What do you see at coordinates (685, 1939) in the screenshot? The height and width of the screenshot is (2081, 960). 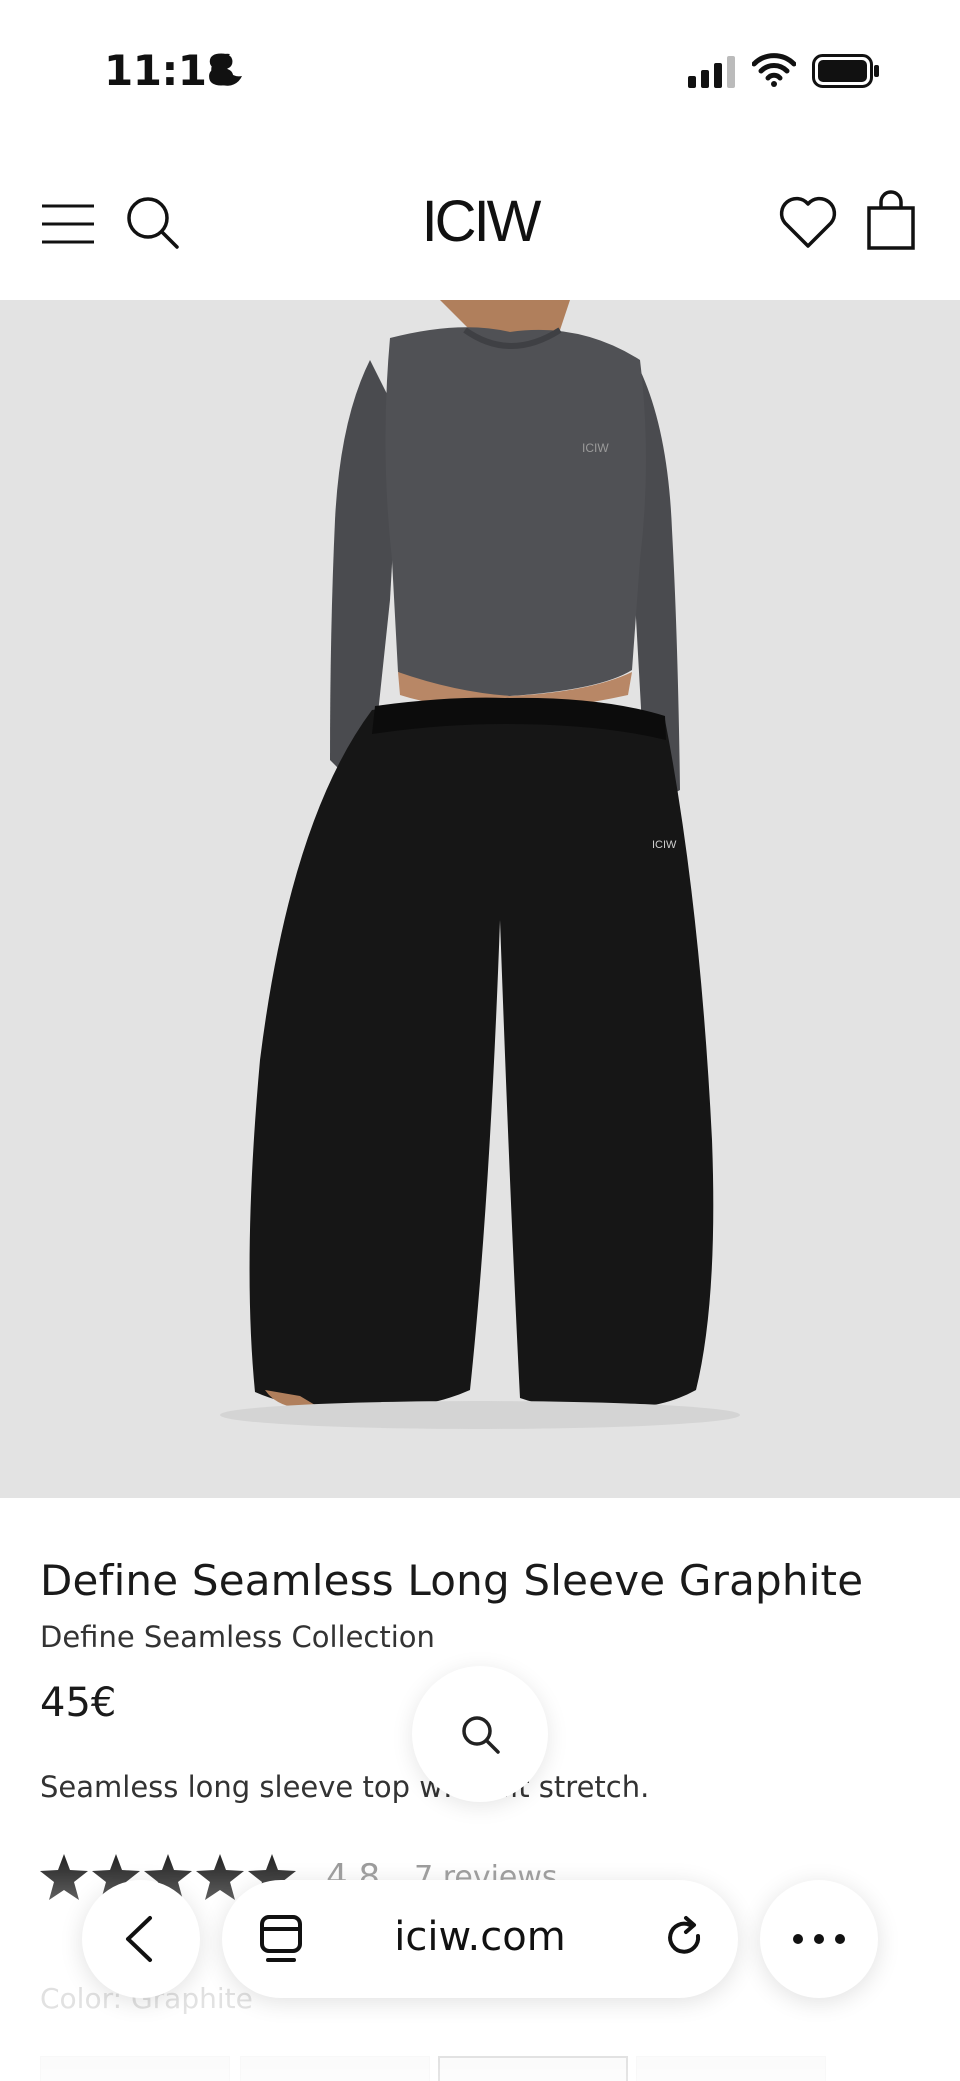 I see `reload-icon` at bounding box center [685, 1939].